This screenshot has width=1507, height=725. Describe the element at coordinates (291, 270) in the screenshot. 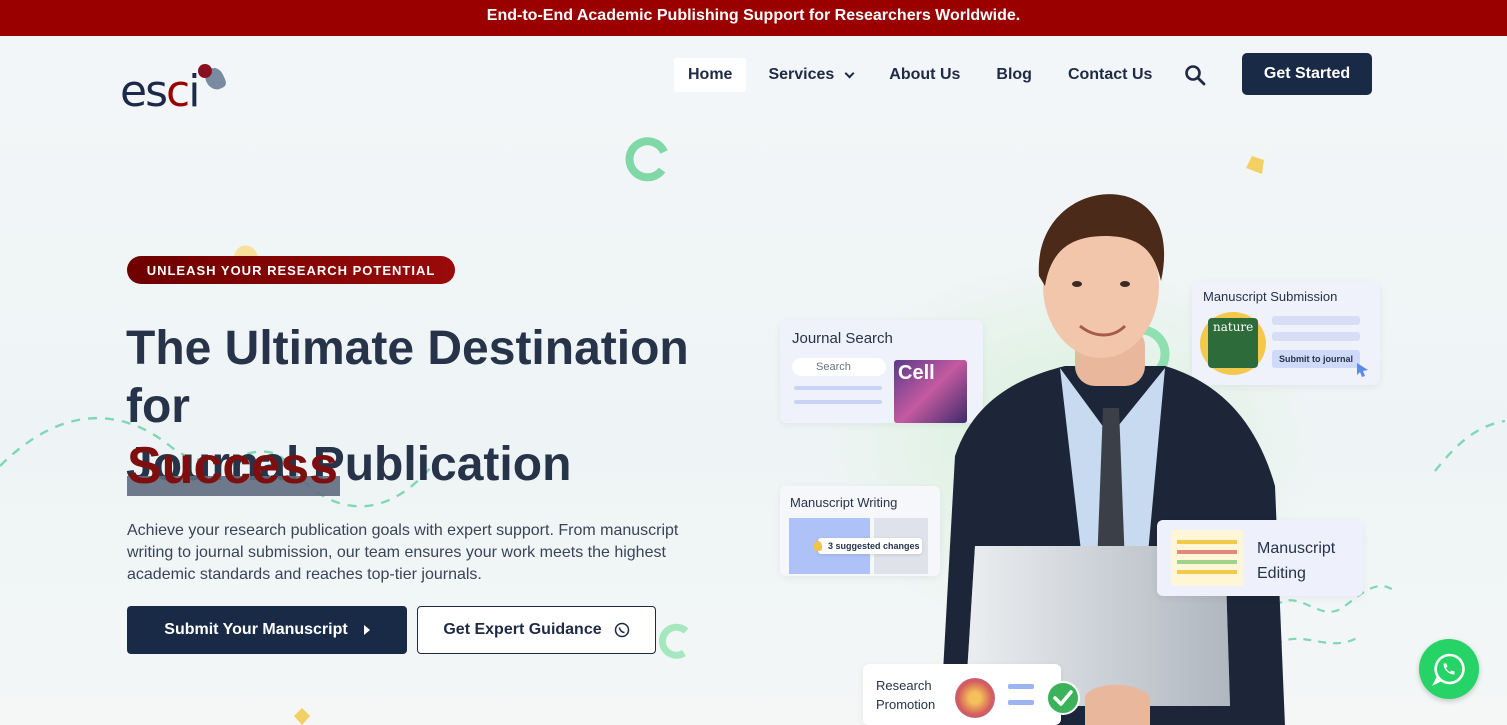

I see `hero-badge: UNLEASH YOUR RESEARCH POTENTIAL` at that location.